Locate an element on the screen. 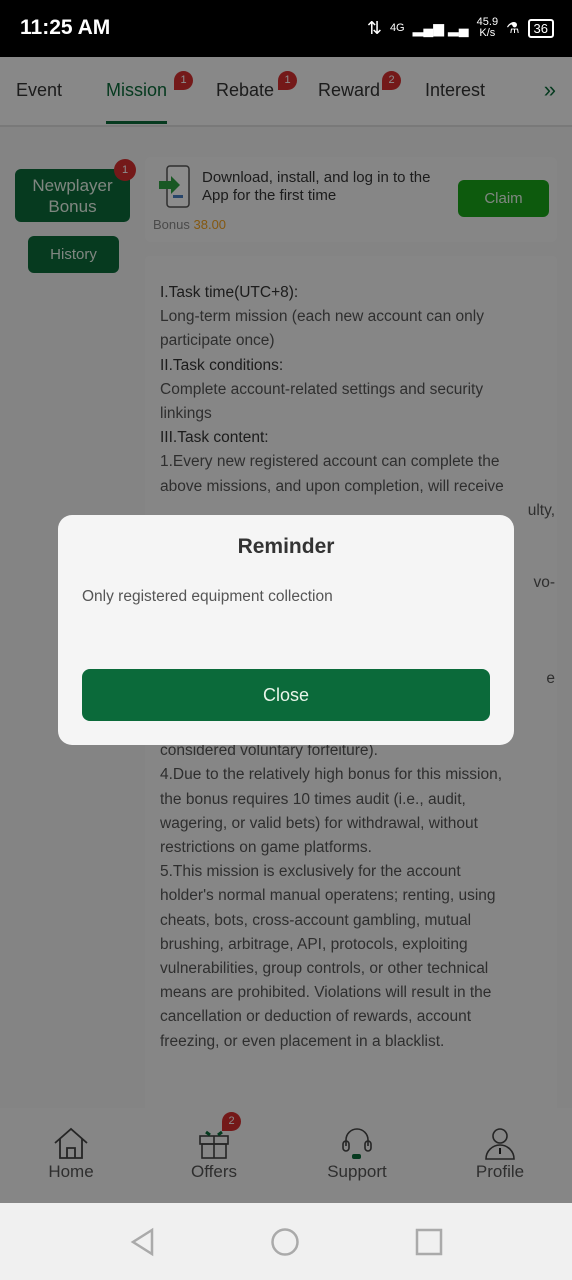 This screenshot has width=572, height=1280. battery-indicator: 36 is located at coordinates (540, 28).